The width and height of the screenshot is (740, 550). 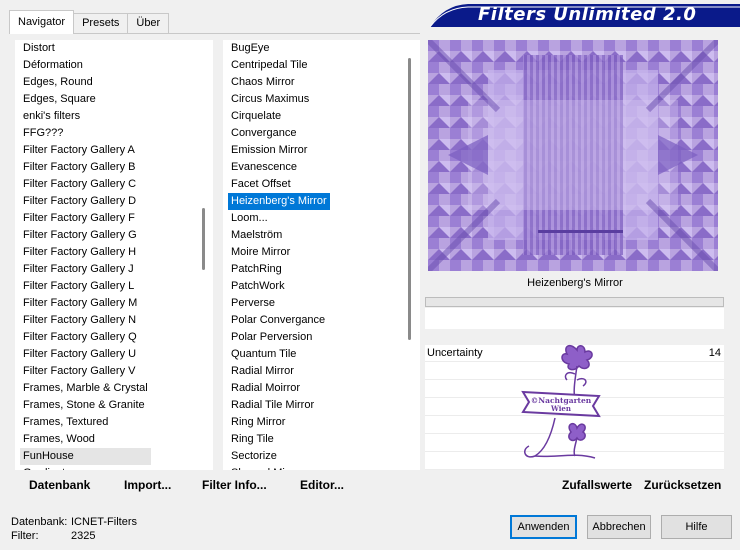 I want to click on category-item: enki's filters, so click(x=85, y=116).